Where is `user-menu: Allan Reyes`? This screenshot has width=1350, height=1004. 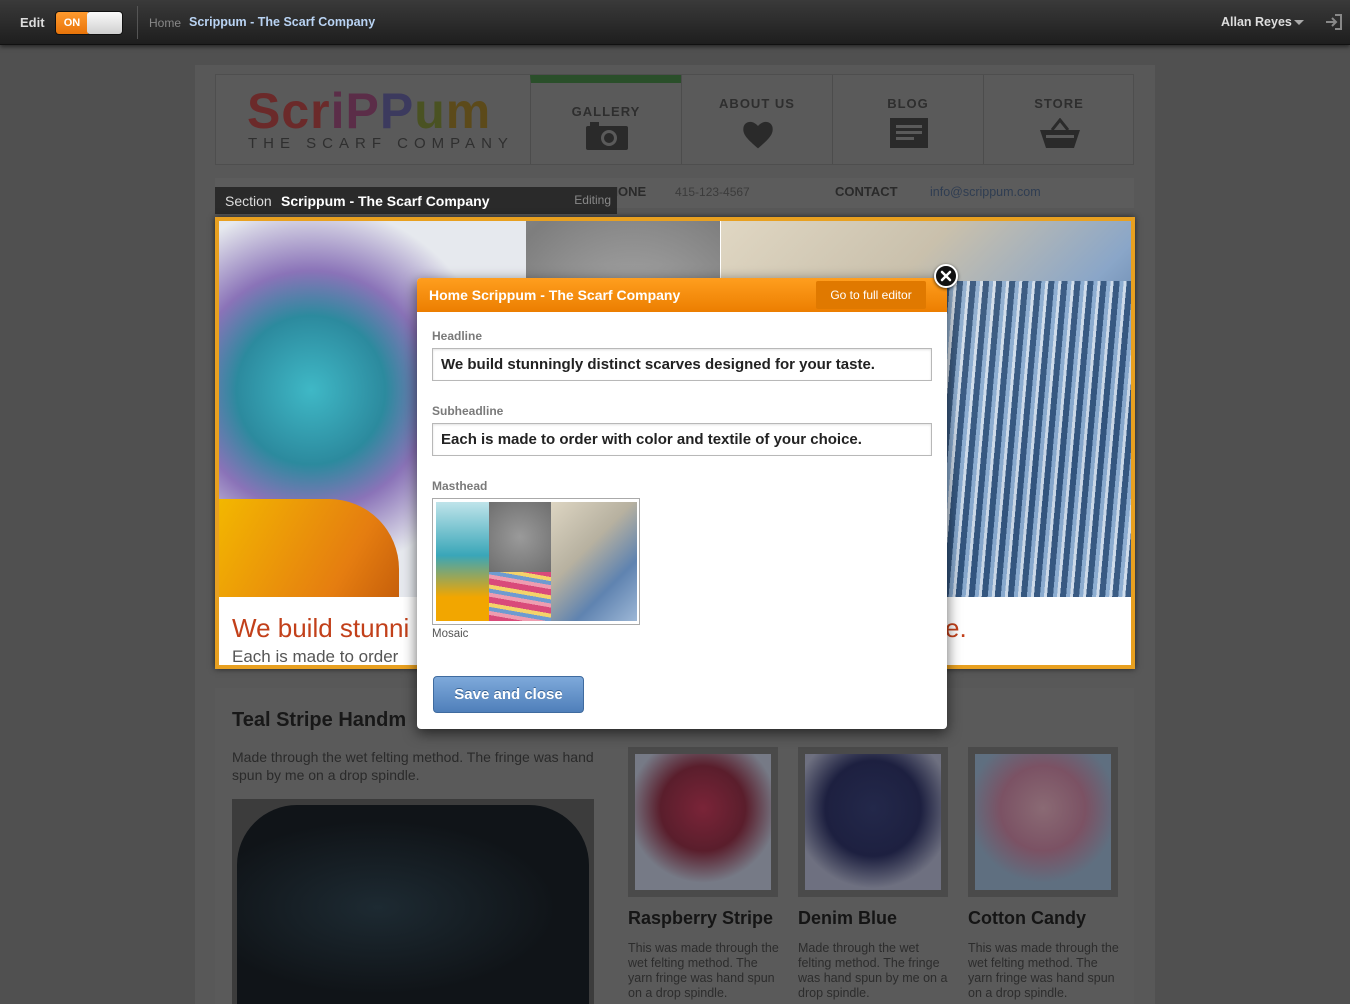
user-menu: Allan Reyes is located at coordinates (1256, 22).